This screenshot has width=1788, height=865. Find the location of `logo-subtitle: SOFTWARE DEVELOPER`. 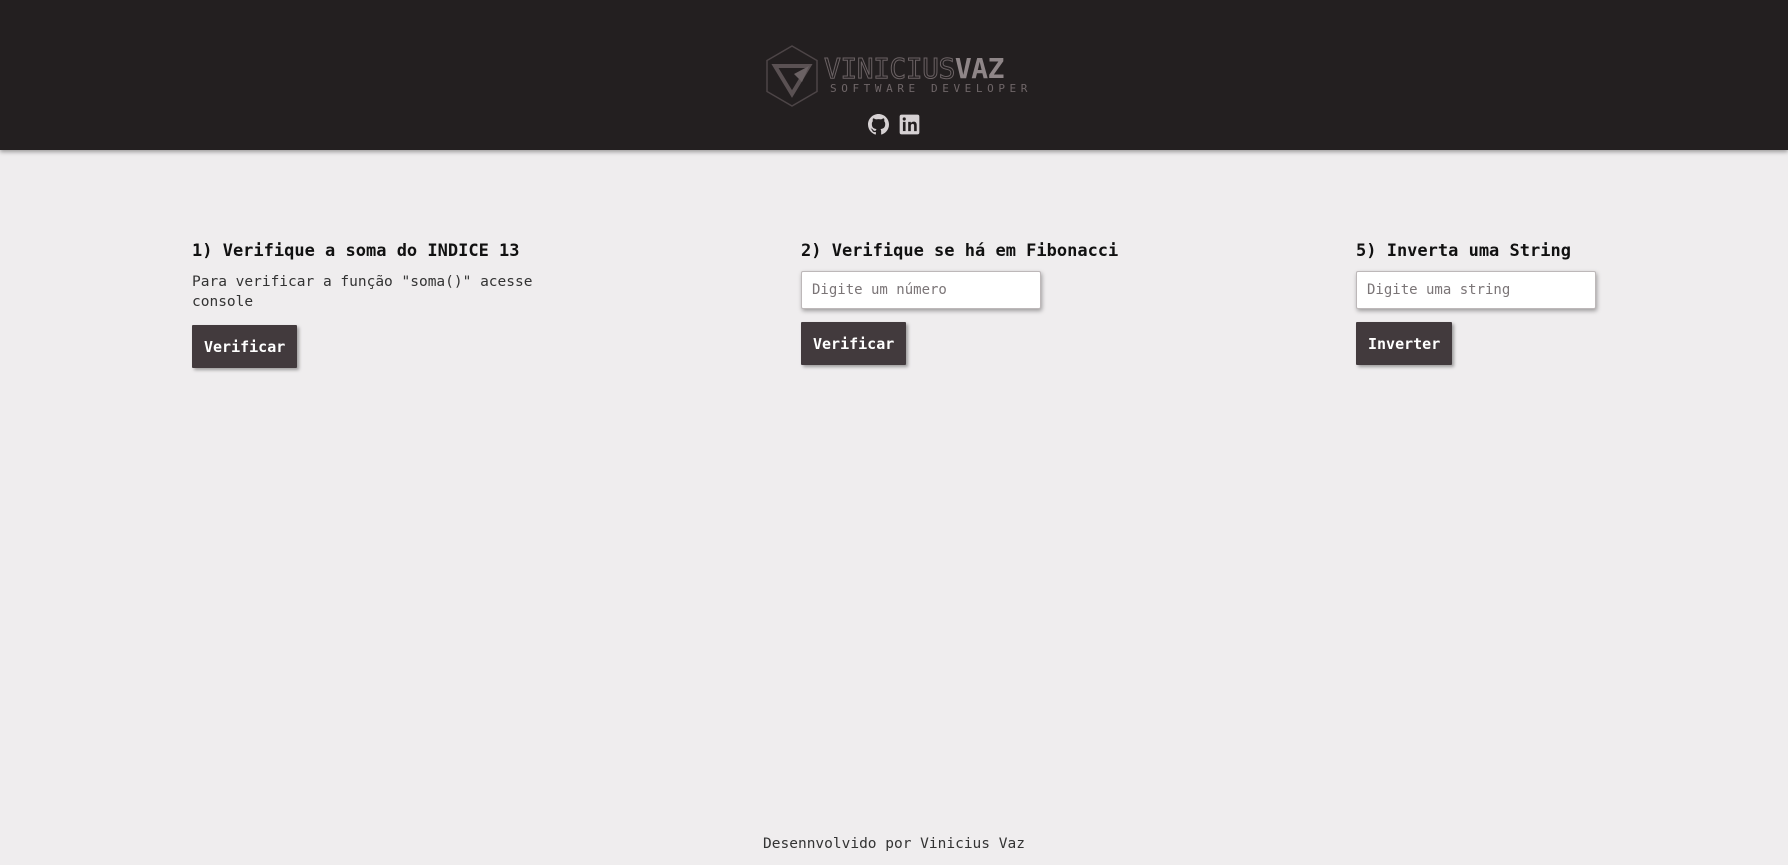

logo-subtitle: SOFTWARE DEVELOPER is located at coordinates (931, 88).